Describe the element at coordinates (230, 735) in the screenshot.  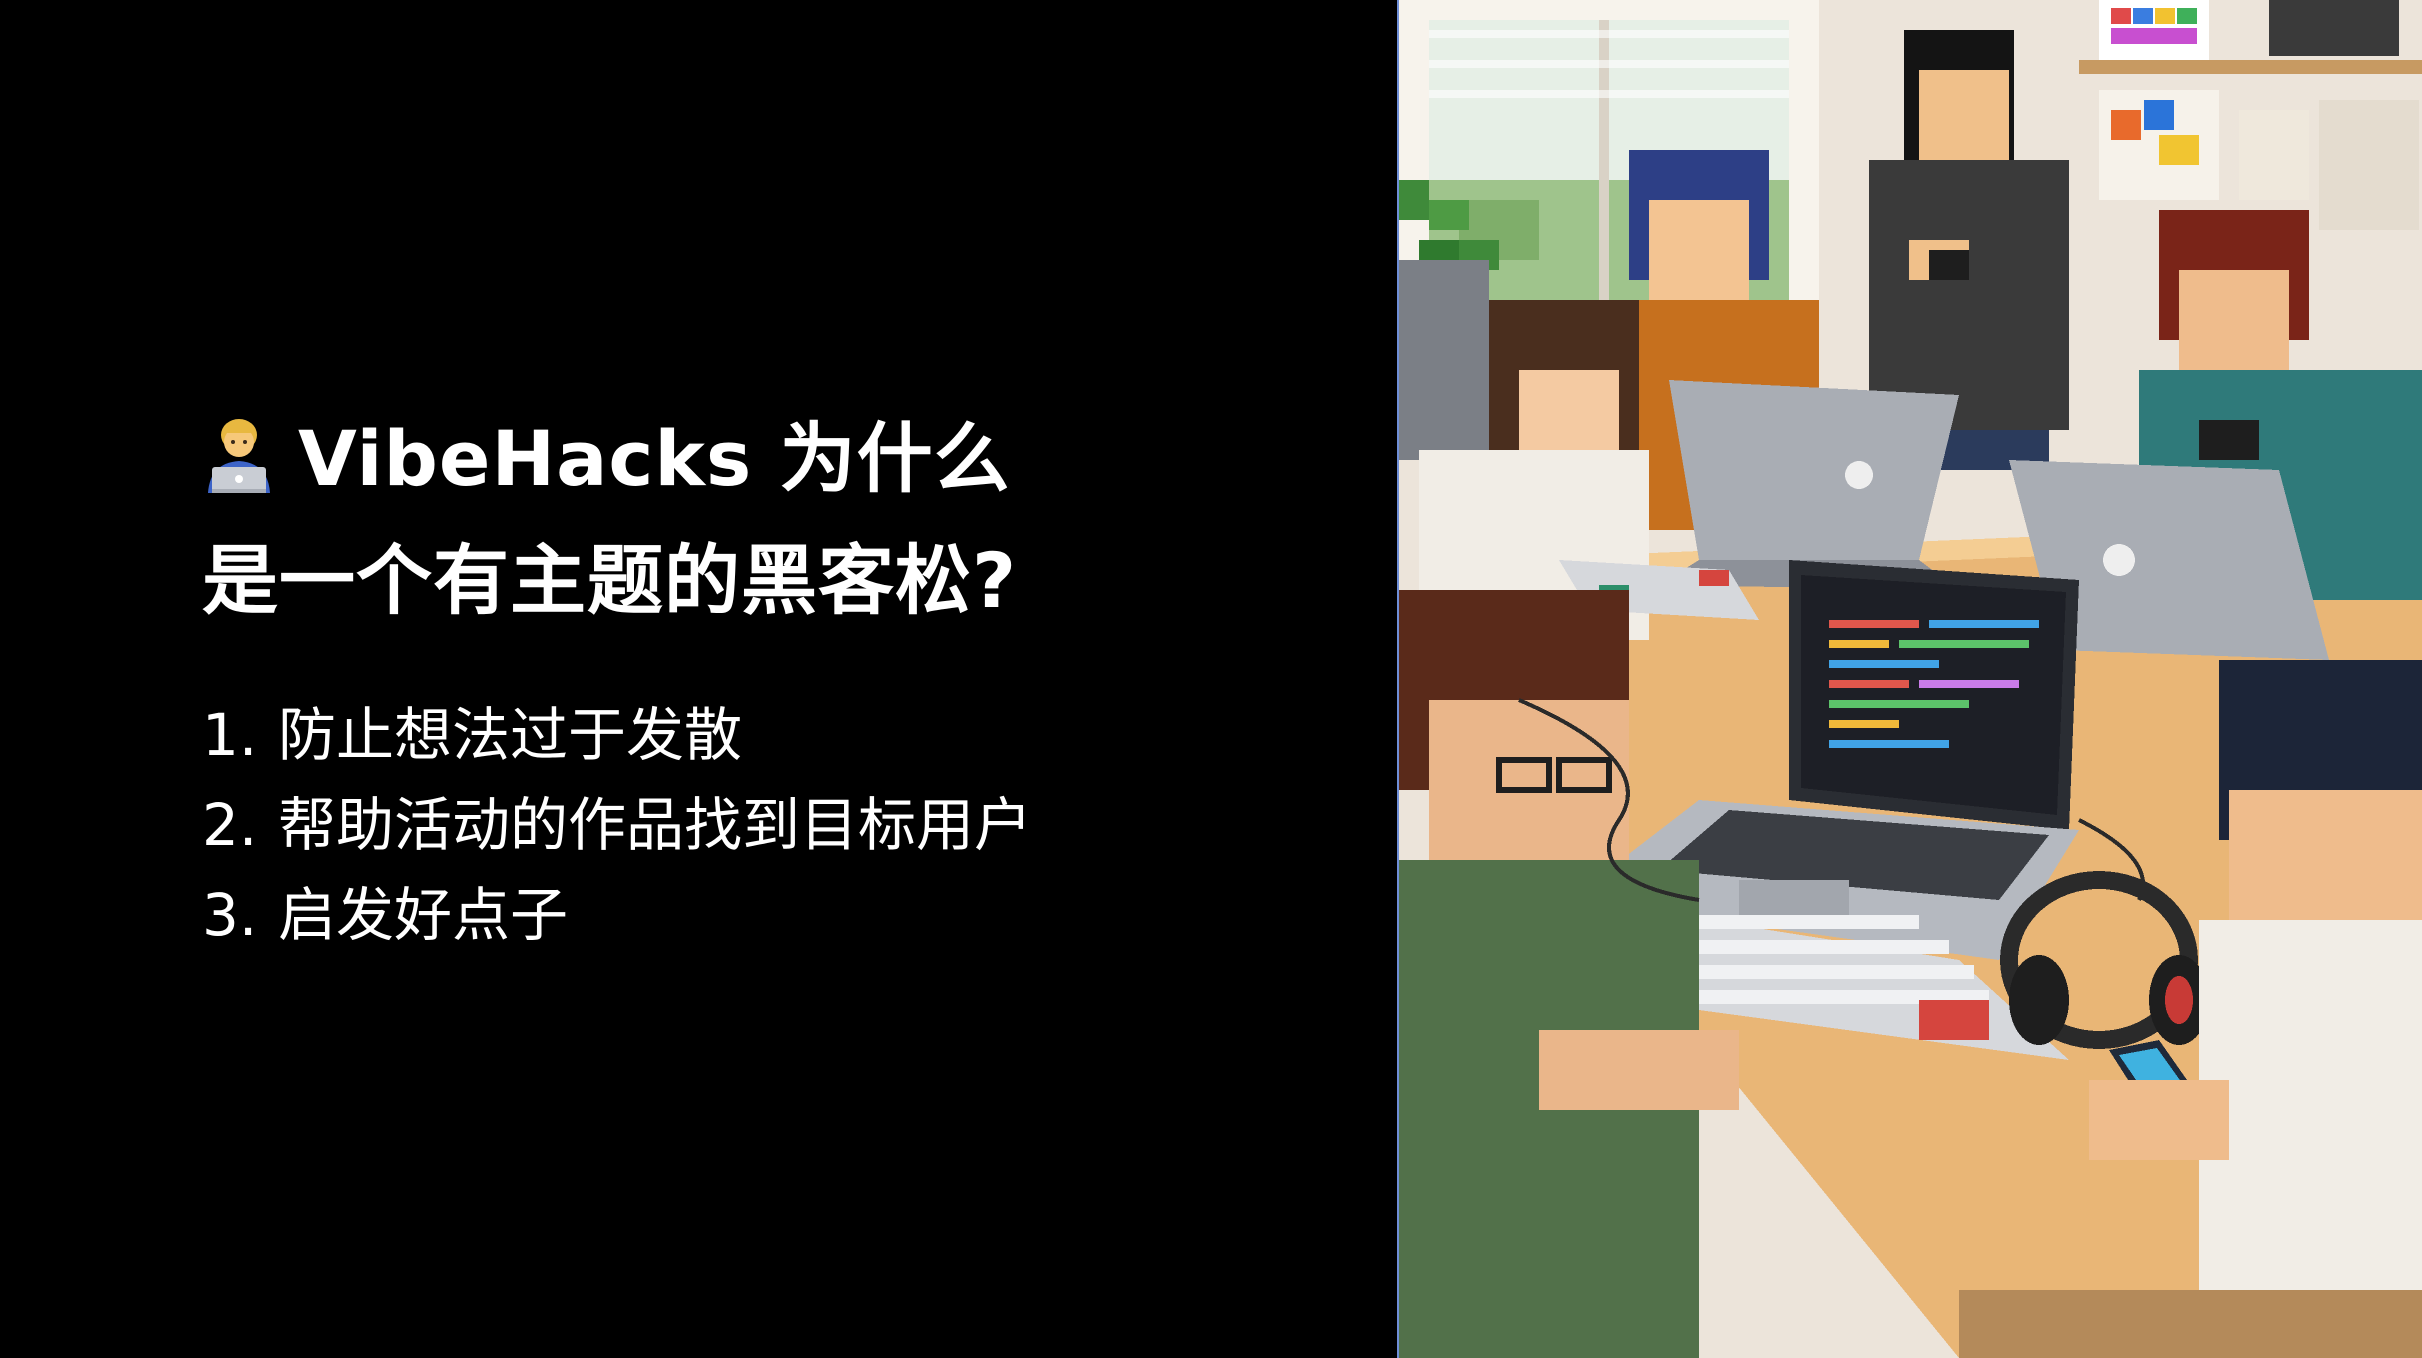
I see `list-item-number: 1.` at that location.